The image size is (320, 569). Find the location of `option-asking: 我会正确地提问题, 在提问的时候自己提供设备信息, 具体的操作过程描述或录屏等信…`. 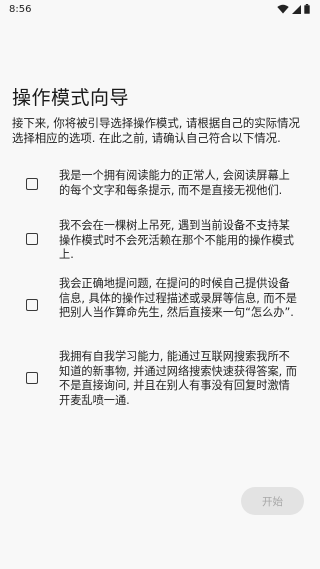

option-asking: 我会正确地提问题, 在提问的时候自己提供设备信息, 具体的操作过程描述或录屏等信… is located at coordinates (166, 299).